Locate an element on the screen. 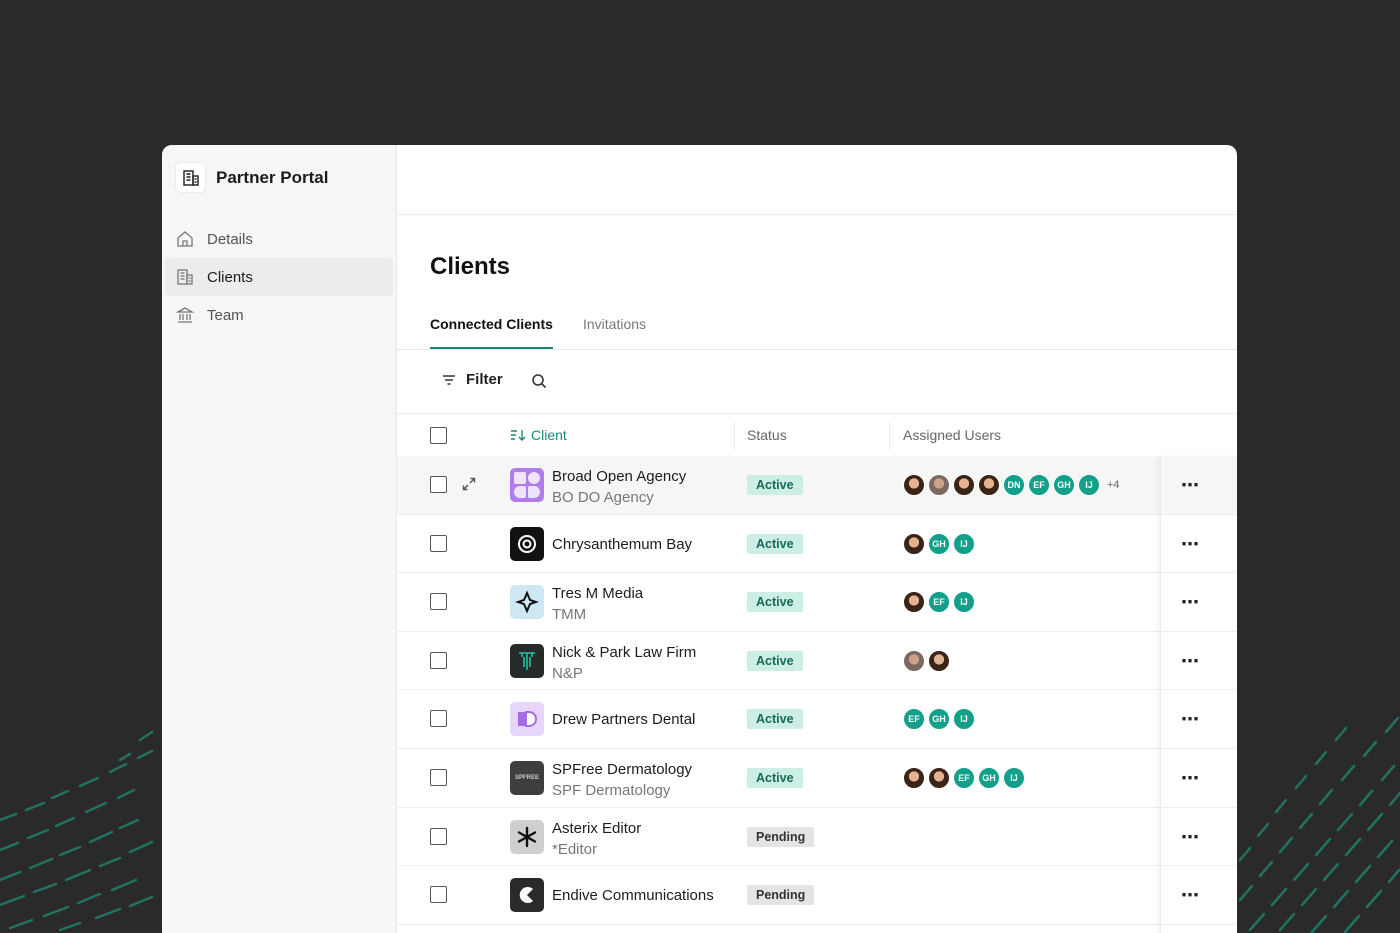 Image resolution: width=1400 pixels, height=933 pixels. client-name-cell: Endive Communications is located at coordinates (633, 895).